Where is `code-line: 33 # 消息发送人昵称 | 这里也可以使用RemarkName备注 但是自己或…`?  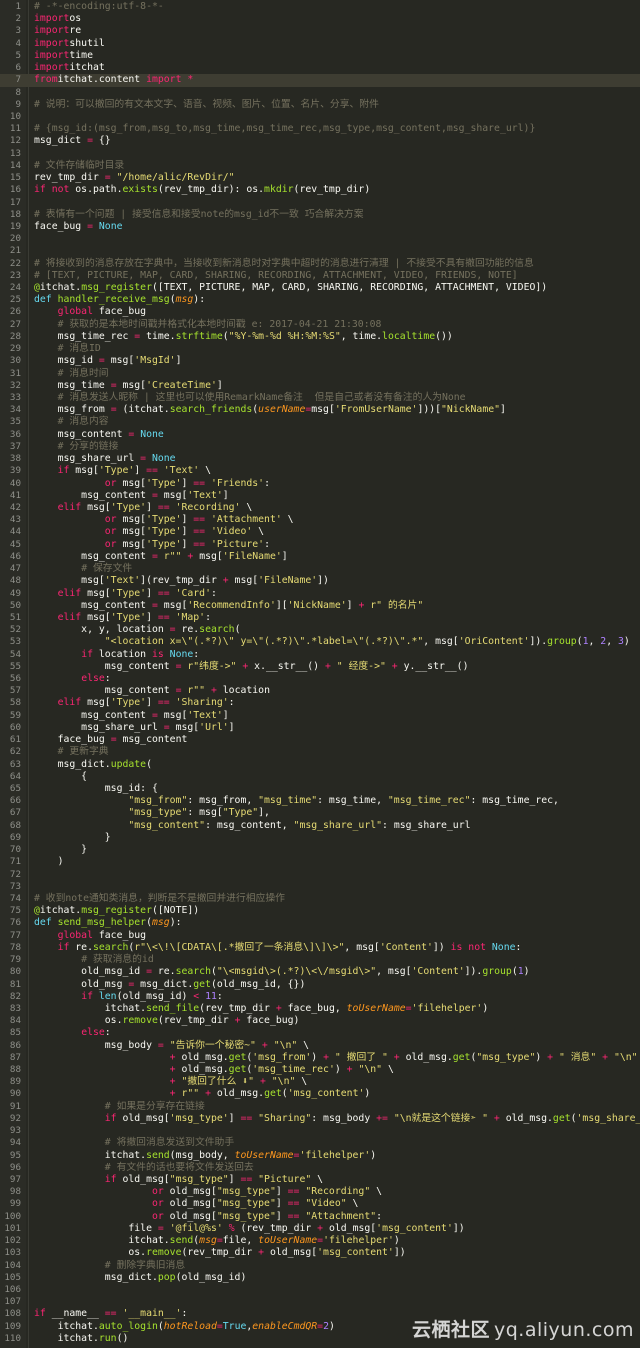 code-line: 33 # 消息发送人昵称 | 这里也可以使用RemarkName备注 但是自己或… is located at coordinates (320, 398).